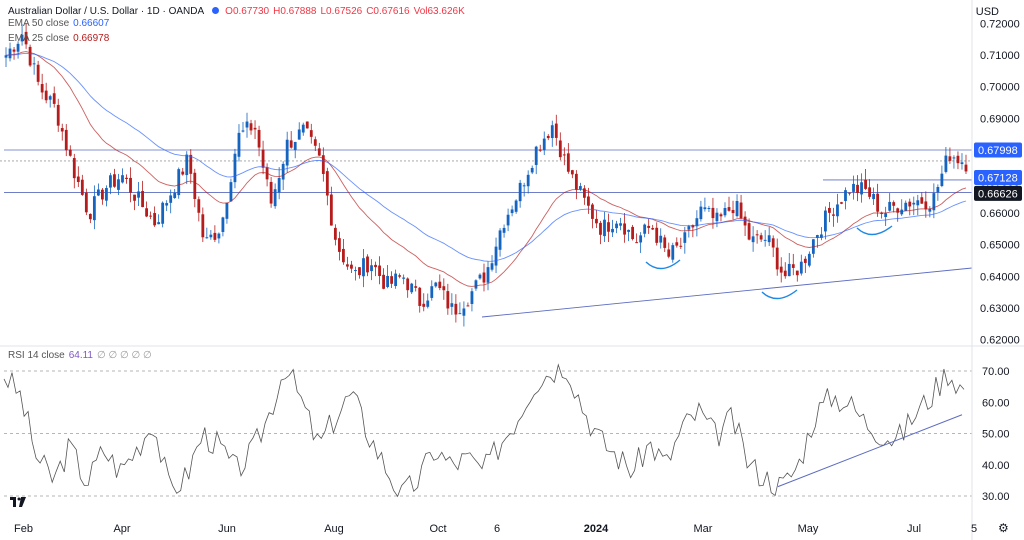 Image resolution: width=1024 pixels, height=540 pixels. Describe the element at coordinates (808, 529) in the screenshot. I see `time-tick-label: May` at that location.